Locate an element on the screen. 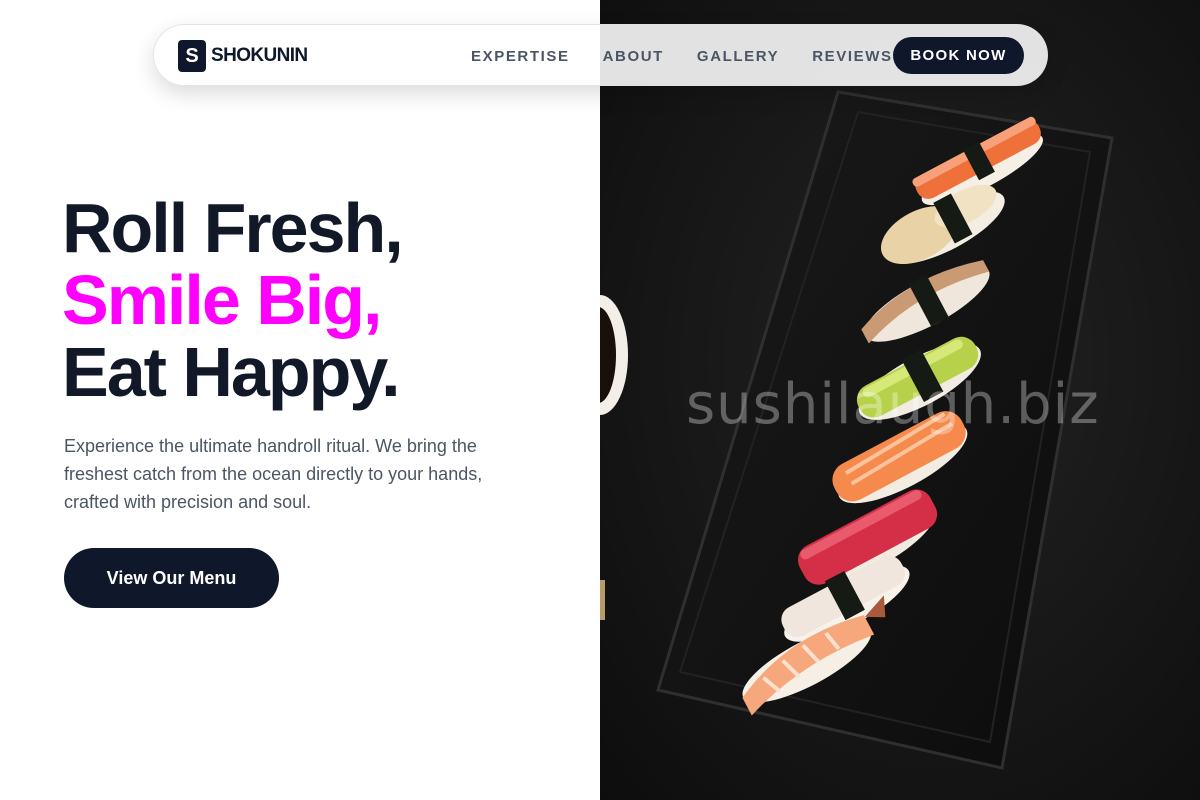  headline-line-1: Roll Fresh, is located at coordinates (233, 228).